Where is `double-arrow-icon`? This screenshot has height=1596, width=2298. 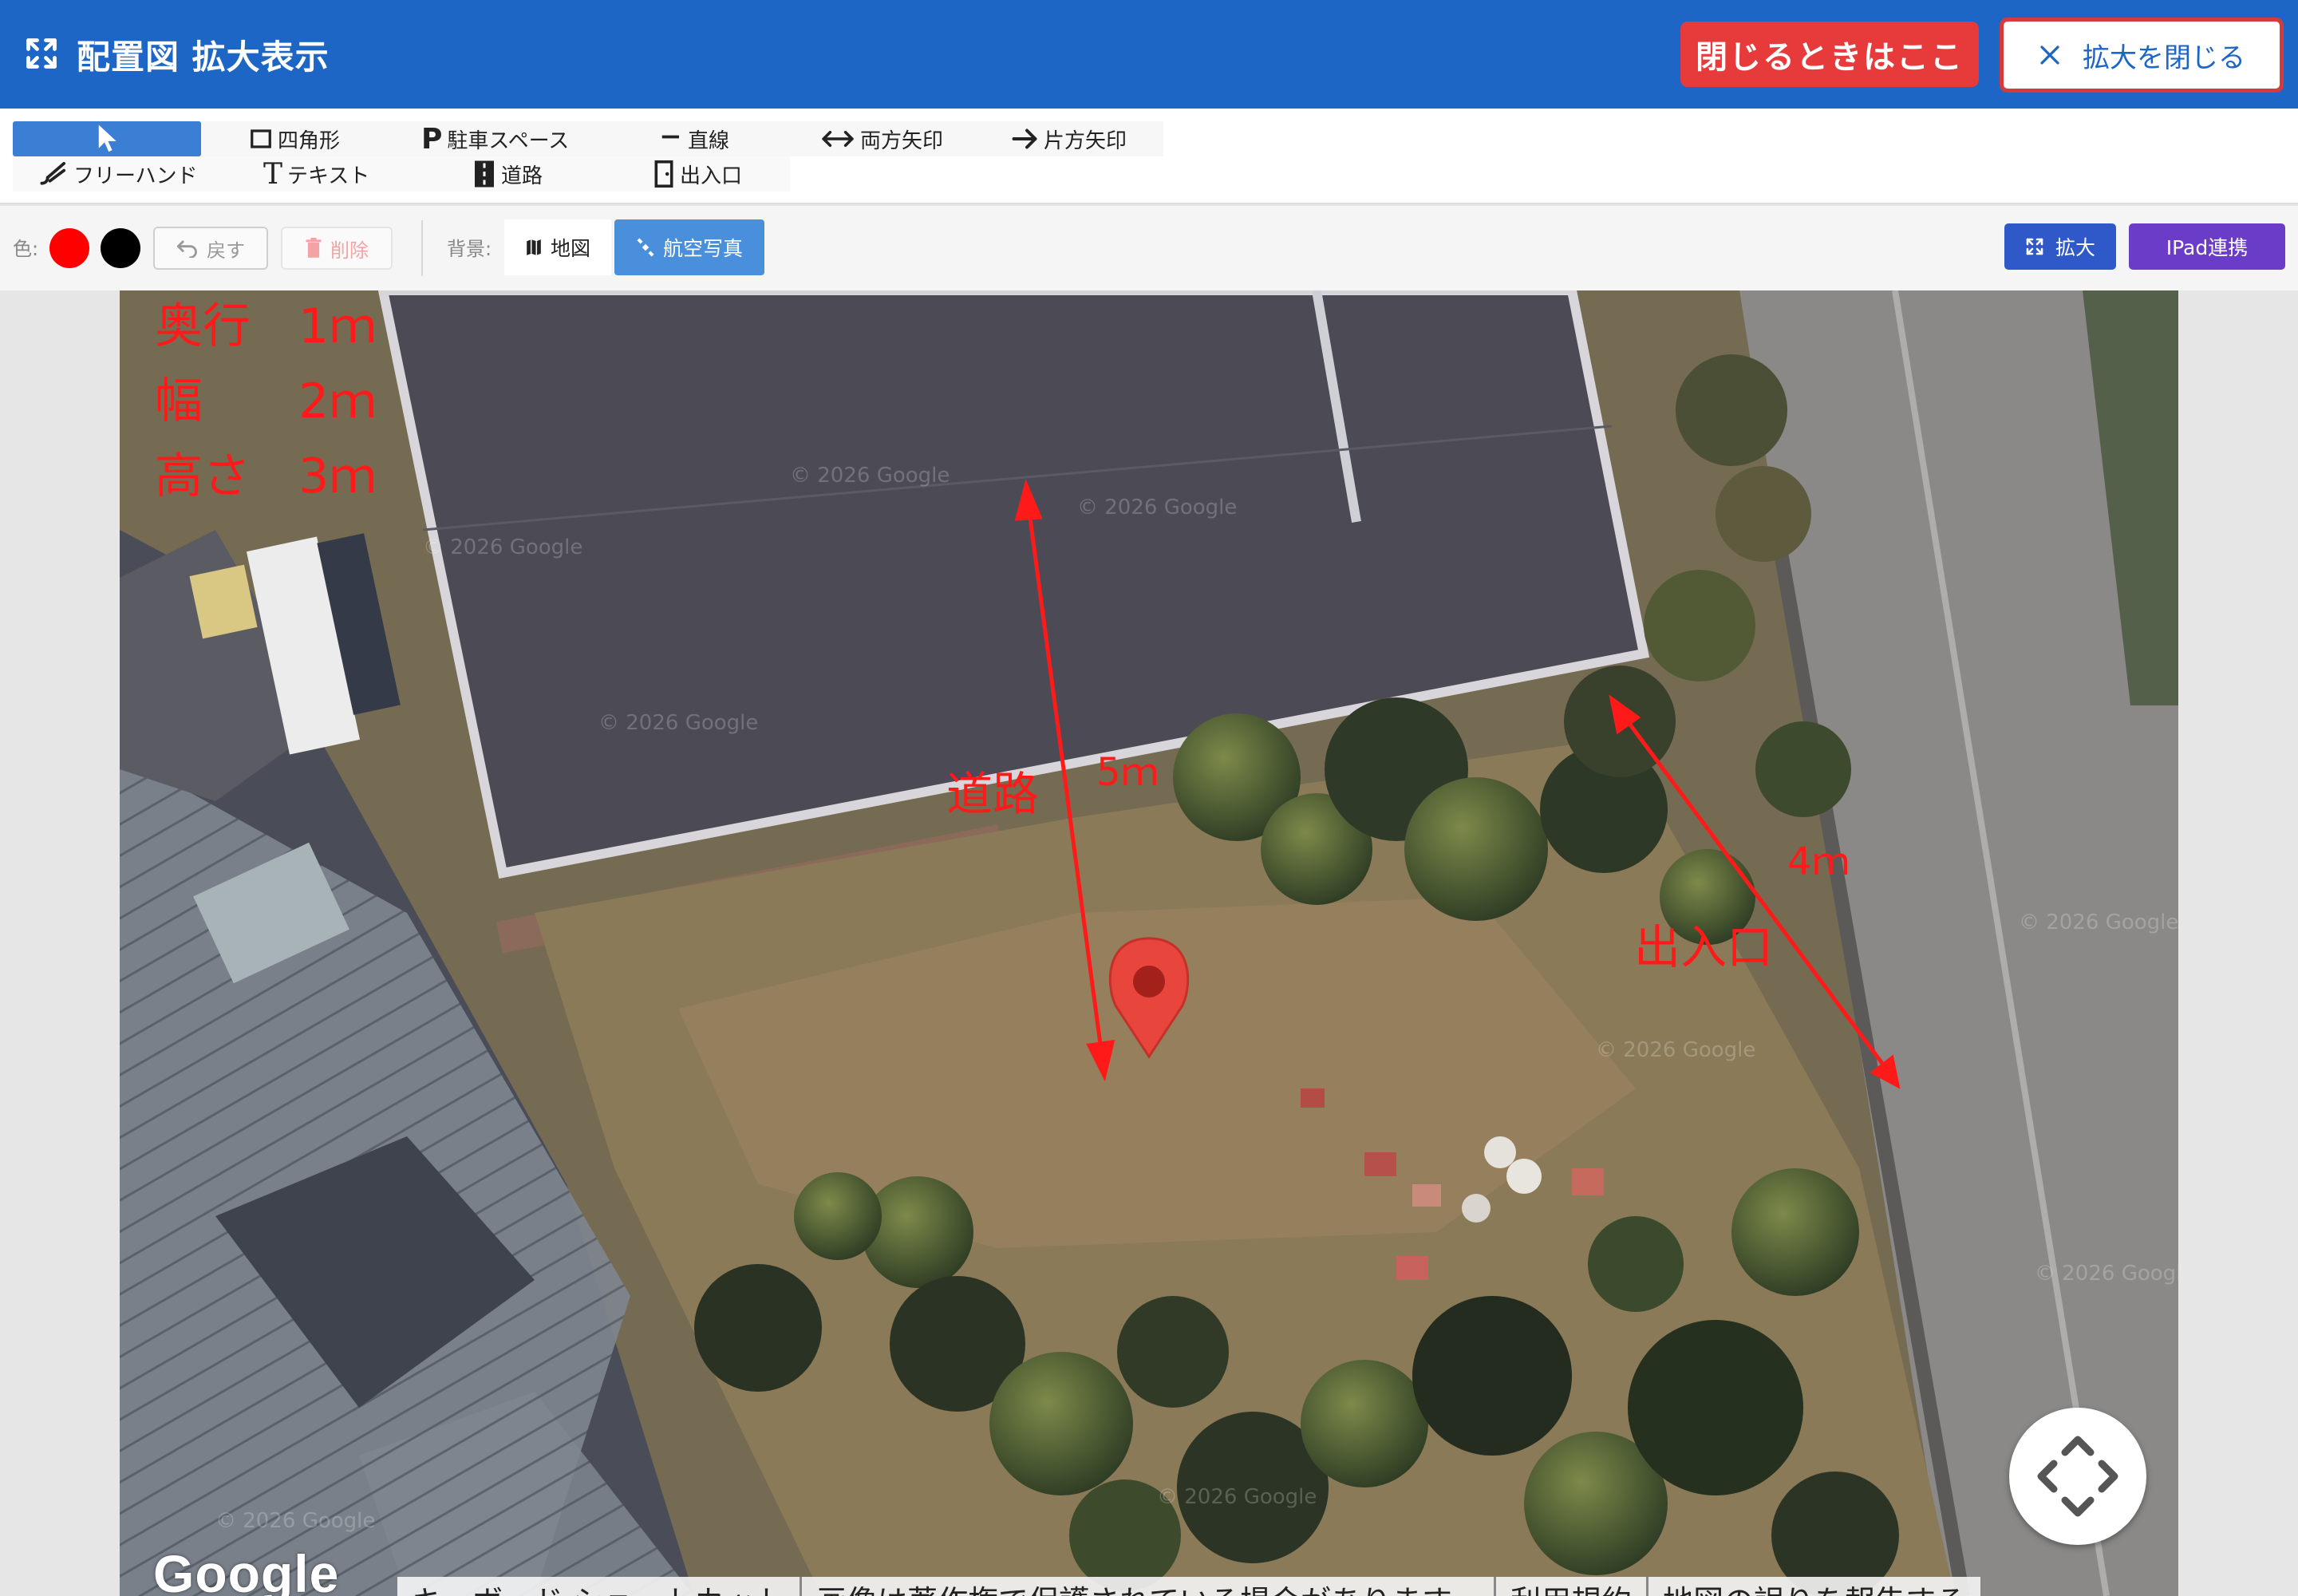 double-arrow-icon is located at coordinates (838, 139).